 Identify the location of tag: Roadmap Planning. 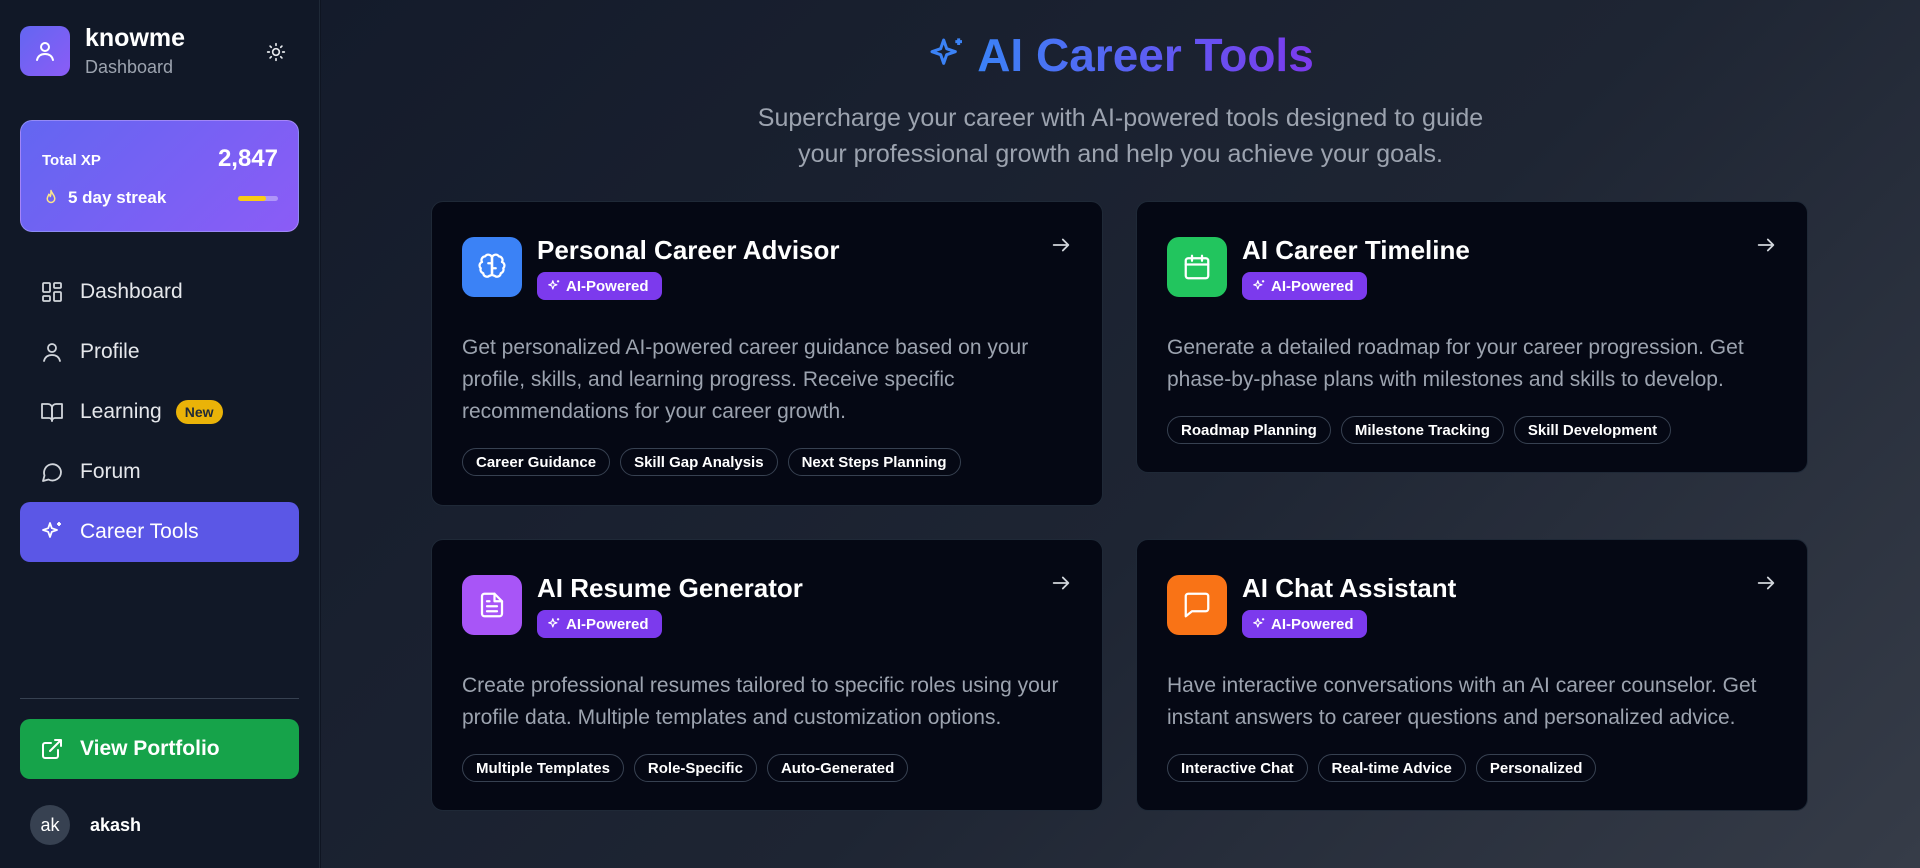
(1249, 430).